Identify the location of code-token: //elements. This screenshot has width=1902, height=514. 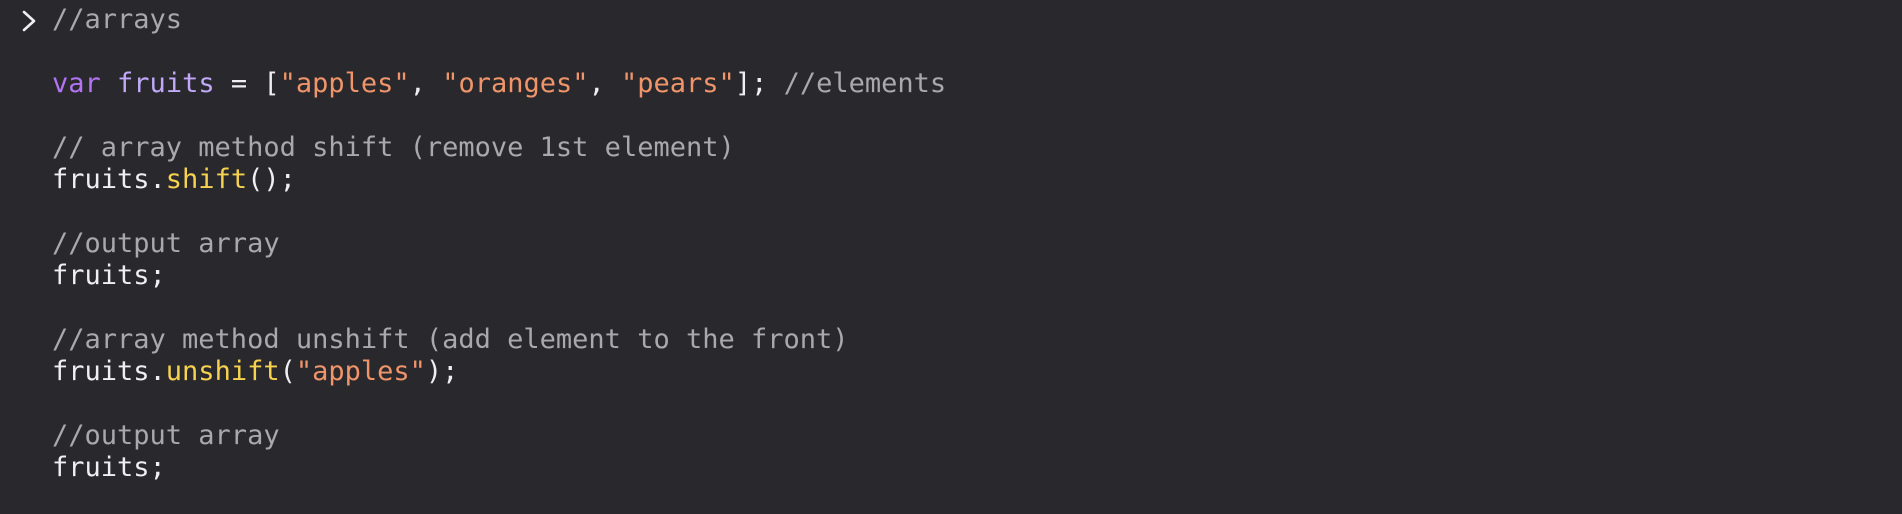
(865, 83).